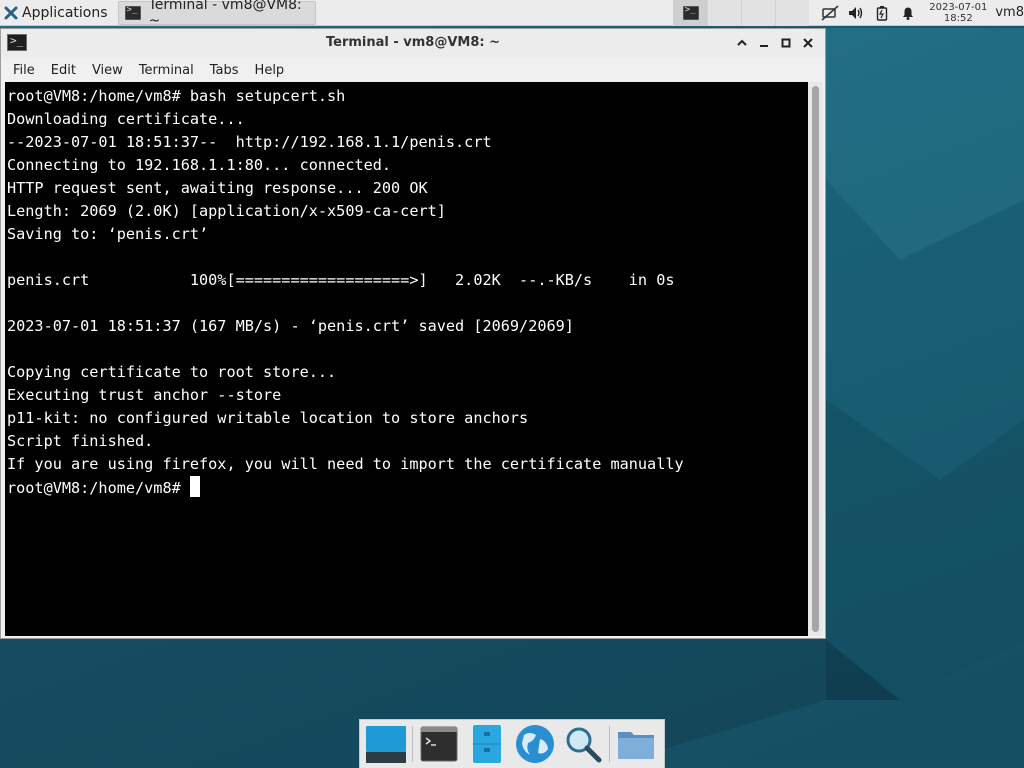  Describe the element at coordinates (764, 43) in the screenshot. I see `minimize-button` at that location.